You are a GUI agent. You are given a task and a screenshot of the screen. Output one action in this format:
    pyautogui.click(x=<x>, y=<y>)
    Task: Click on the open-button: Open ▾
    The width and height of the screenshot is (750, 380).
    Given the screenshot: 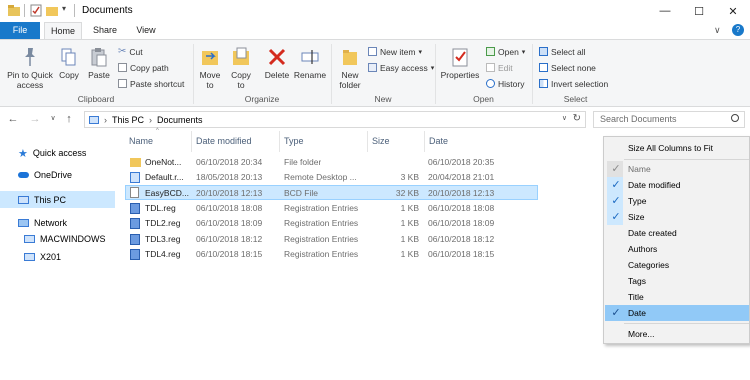 What is the action you would take?
    pyautogui.click(x=505, y=51)
    